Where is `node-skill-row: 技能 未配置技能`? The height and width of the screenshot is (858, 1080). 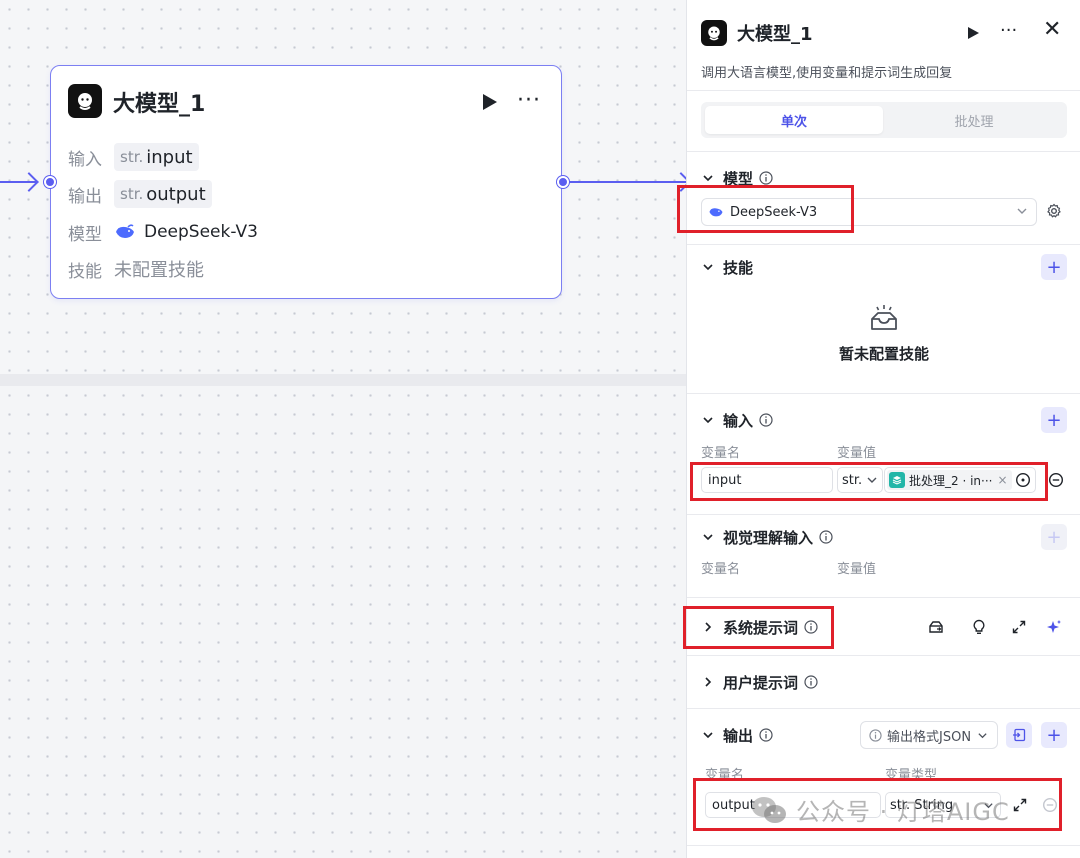 node-skill-row: 技能 未配置技能 is located at coordinates (136, 269).